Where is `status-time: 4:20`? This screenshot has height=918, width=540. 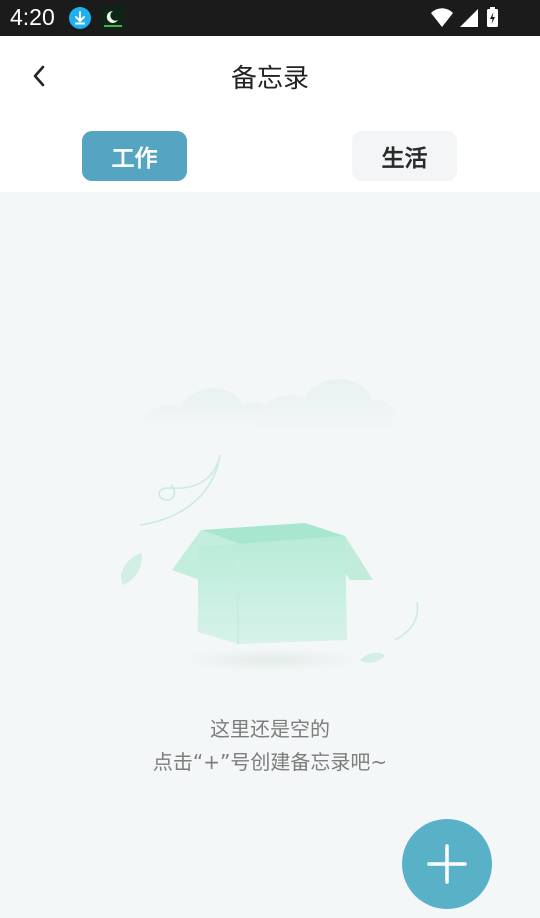
status-time: 4:20 is located at coordinates (32, 17).